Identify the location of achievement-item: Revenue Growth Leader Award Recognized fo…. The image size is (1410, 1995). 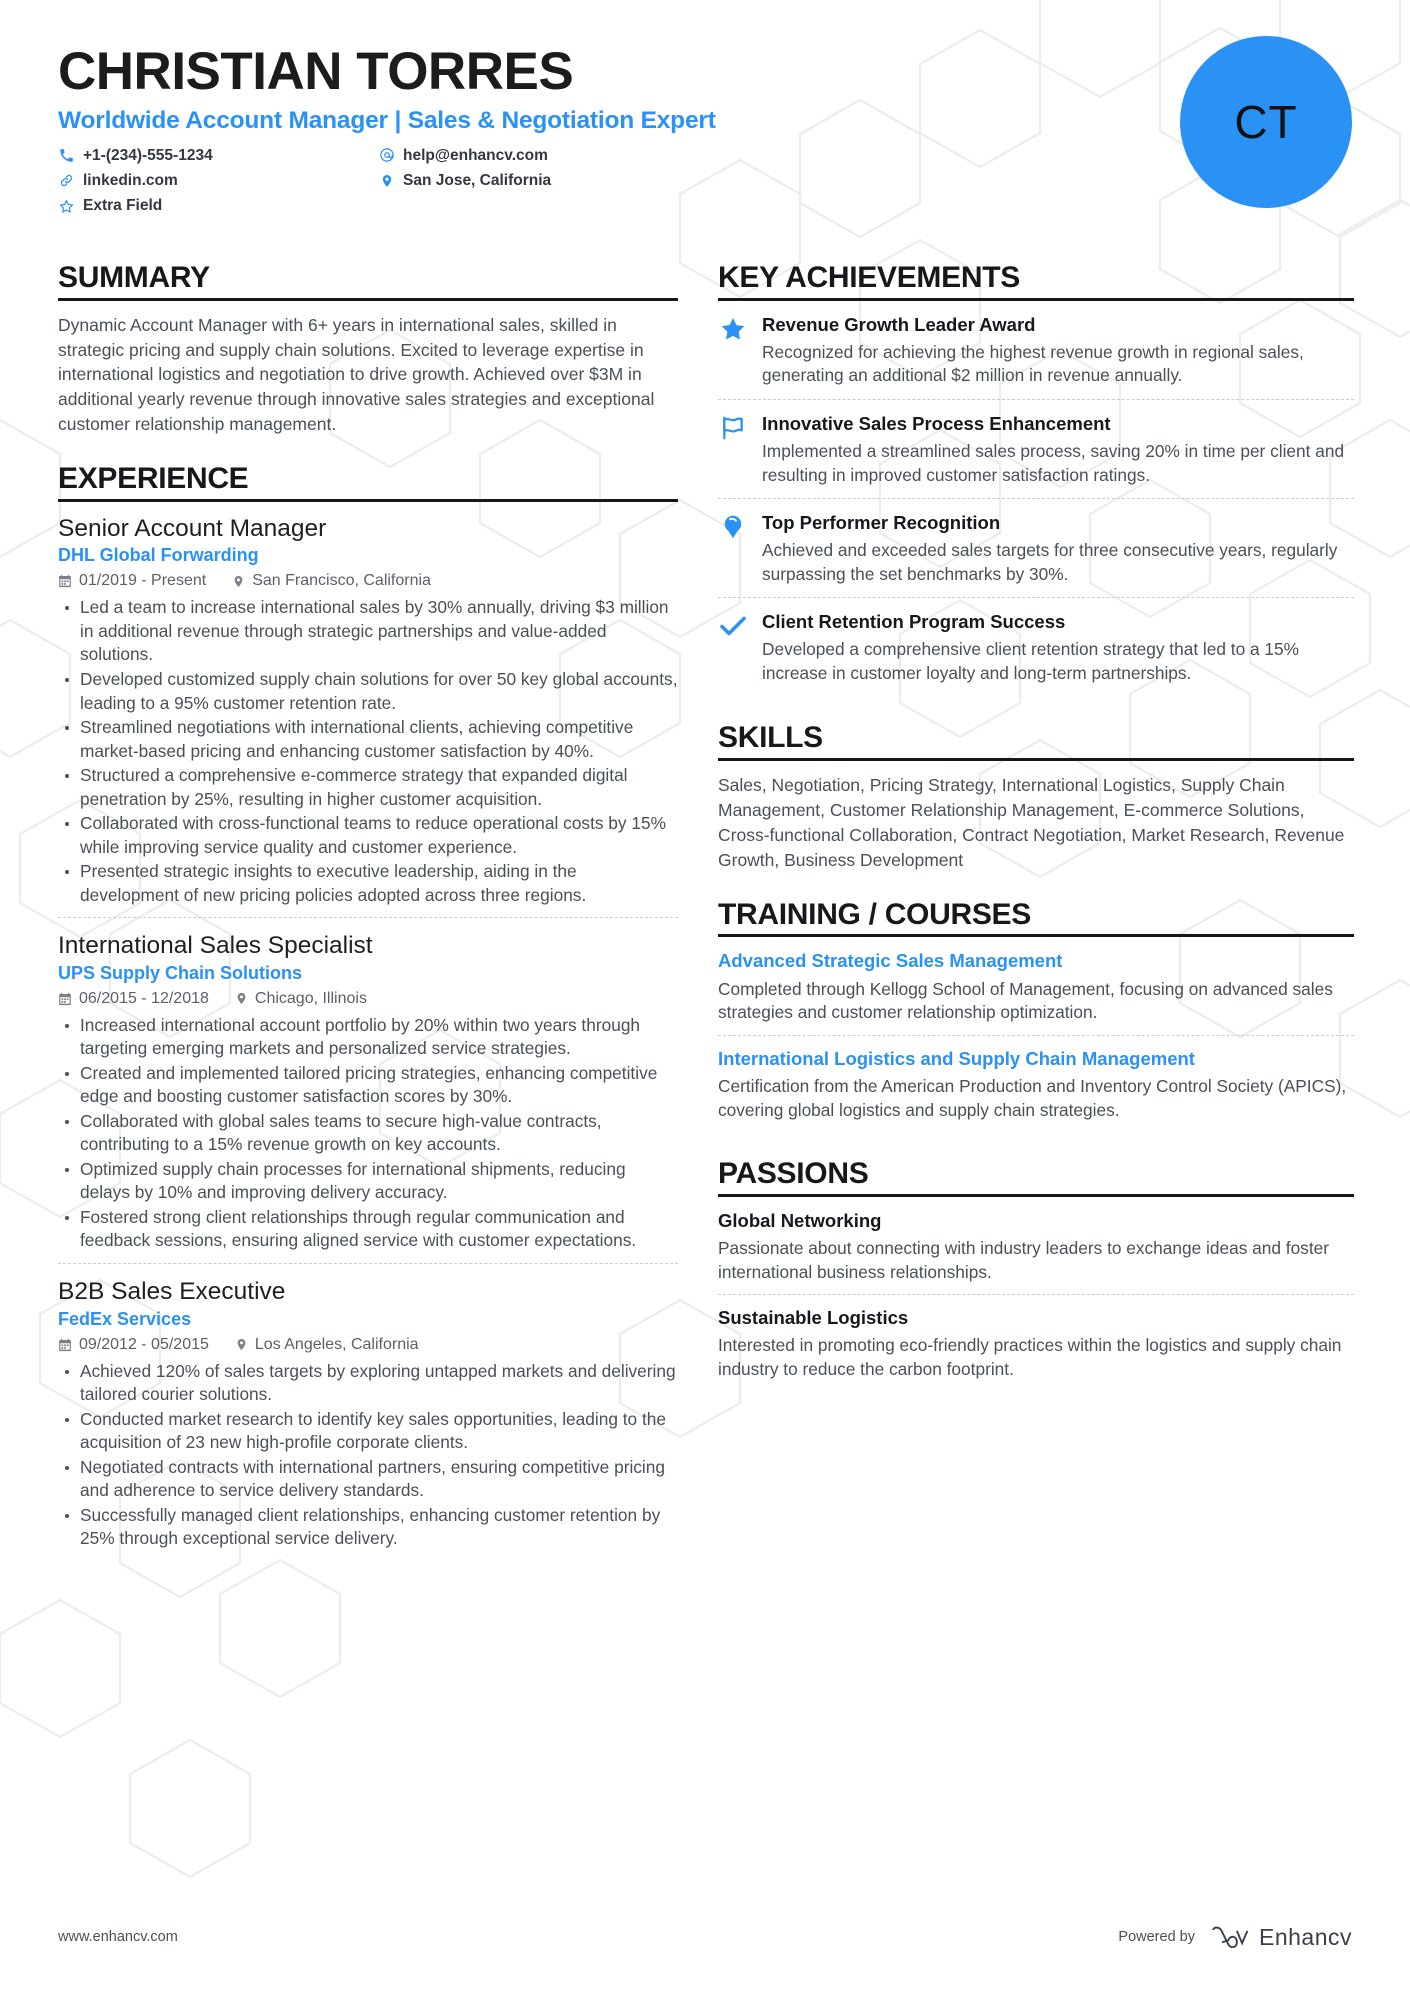
(1036, 356).